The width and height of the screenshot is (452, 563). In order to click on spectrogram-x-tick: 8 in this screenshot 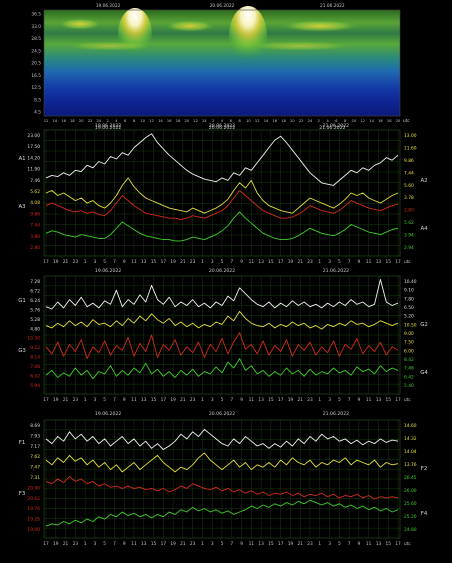, I will do `click(345, 121)`.